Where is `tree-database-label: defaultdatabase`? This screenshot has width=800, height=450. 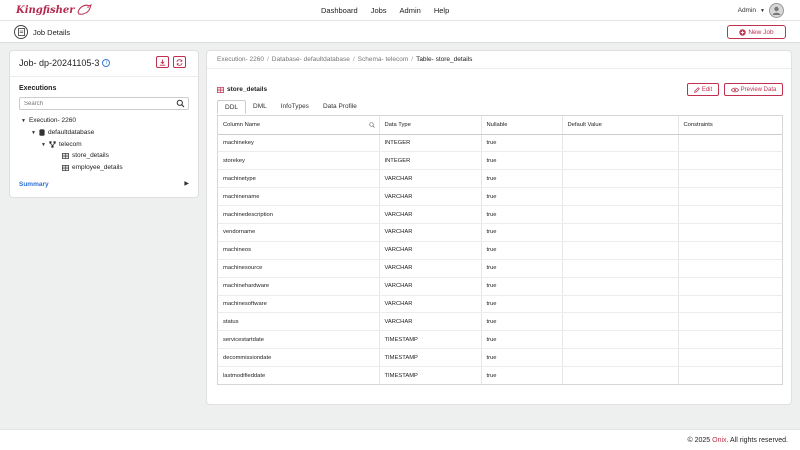
tree-database-label: defaultdatabase is located at coordinates (71, 132).